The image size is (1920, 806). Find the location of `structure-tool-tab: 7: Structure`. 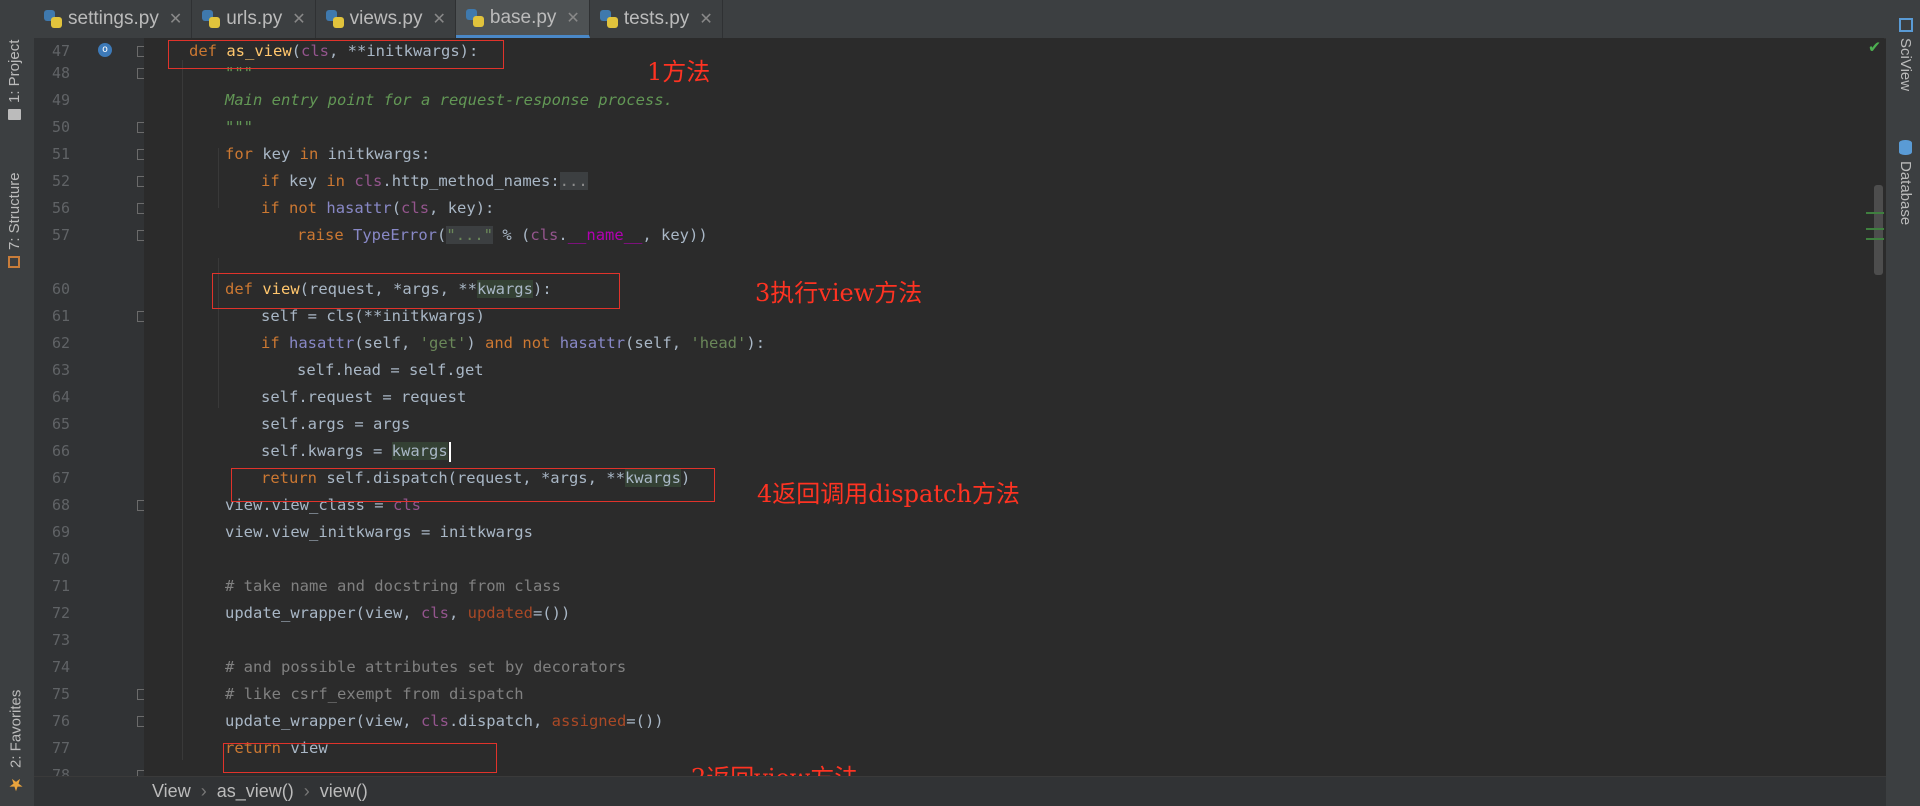

structure-tool-tab: 7: Structure is located at coordinates (14, 212).